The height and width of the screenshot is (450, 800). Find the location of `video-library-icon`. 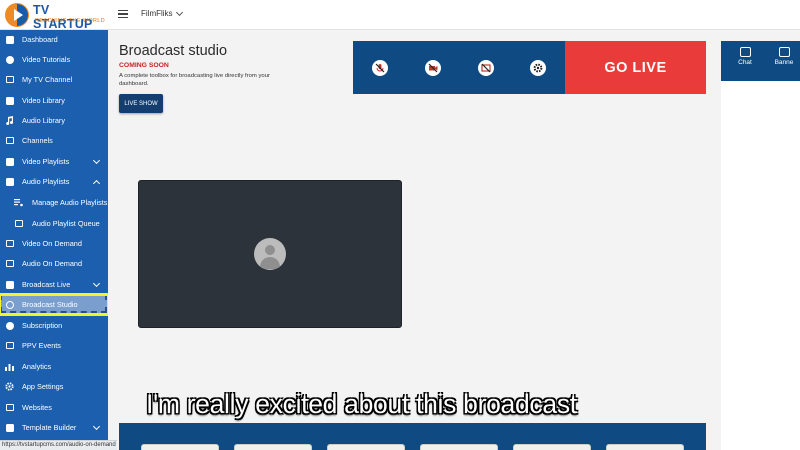

video-library-icon is located at coordinates (9, 100).